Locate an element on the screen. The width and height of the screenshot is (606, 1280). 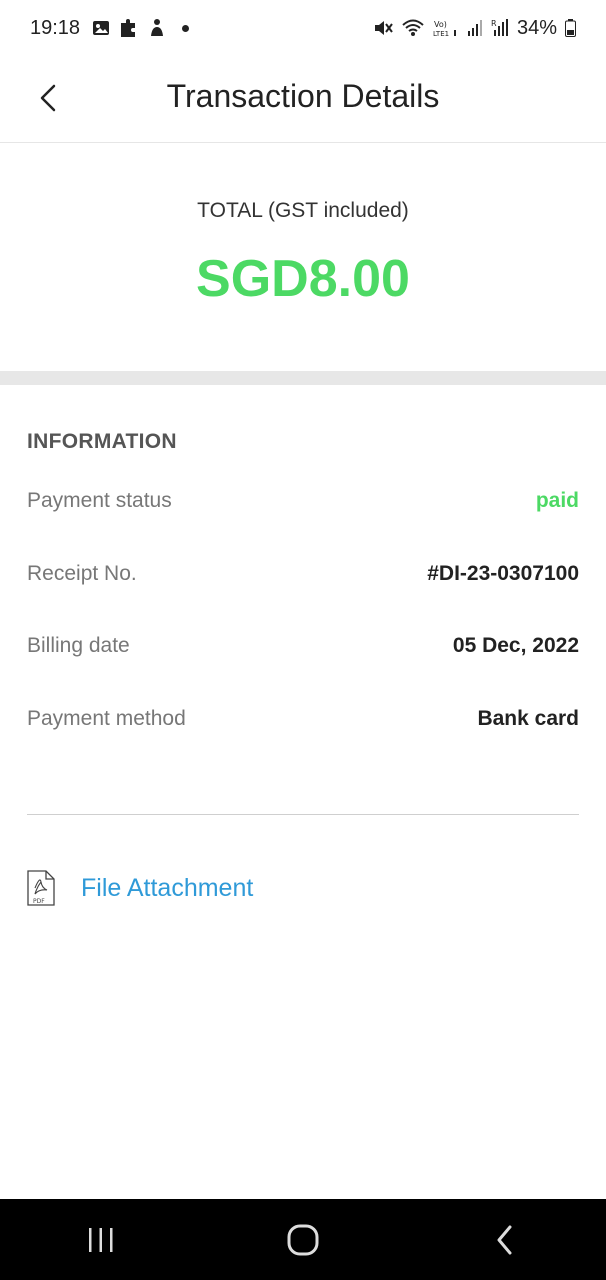
svg-text: PDF is located at coordinates (39, 901).